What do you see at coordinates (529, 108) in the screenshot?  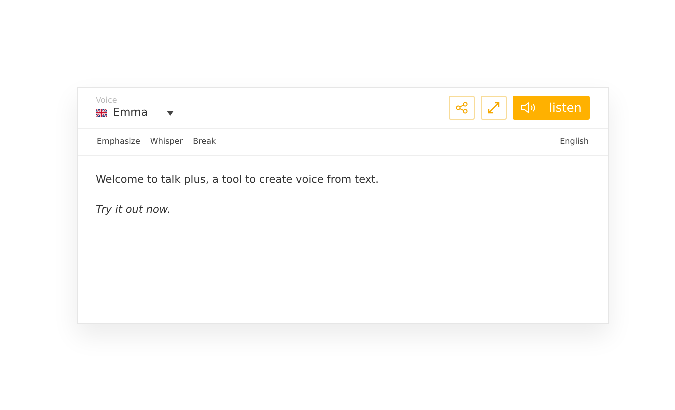 I see `speaker-icon` at bounding box center [529, 108].